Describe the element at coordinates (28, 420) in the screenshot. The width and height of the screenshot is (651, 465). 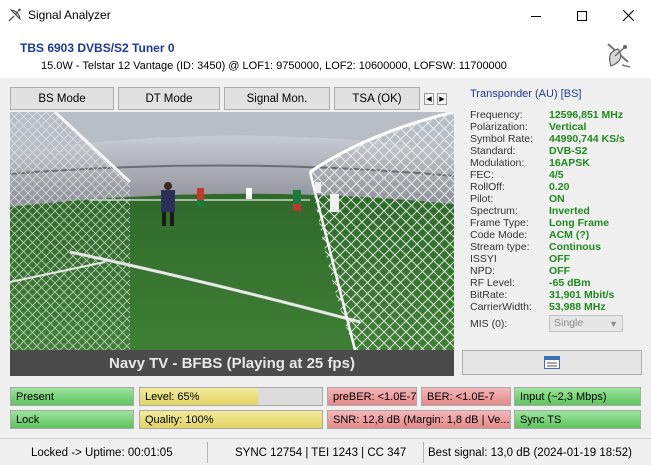
I see `lock-label: Lock` at that location.